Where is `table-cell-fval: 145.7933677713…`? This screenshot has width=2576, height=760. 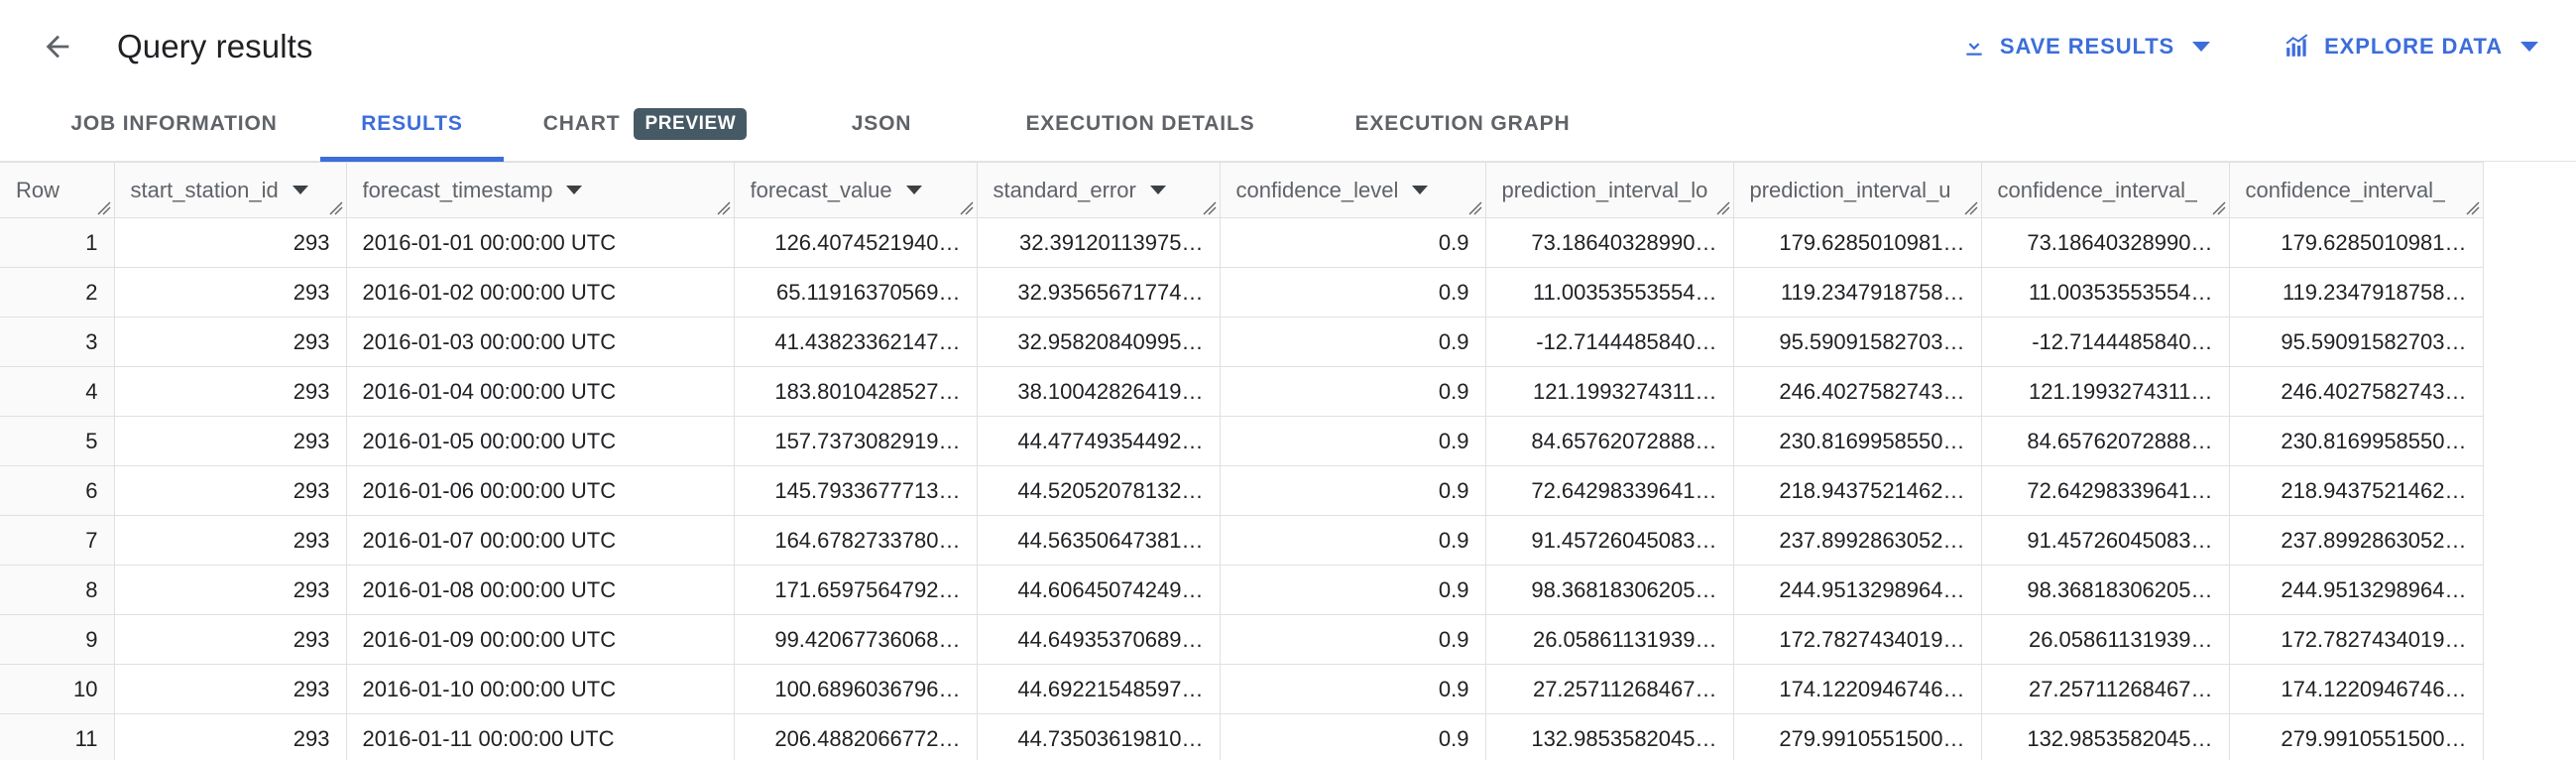 table-cell-fval: 145.7933677713… is located at coordinates (856, 490).